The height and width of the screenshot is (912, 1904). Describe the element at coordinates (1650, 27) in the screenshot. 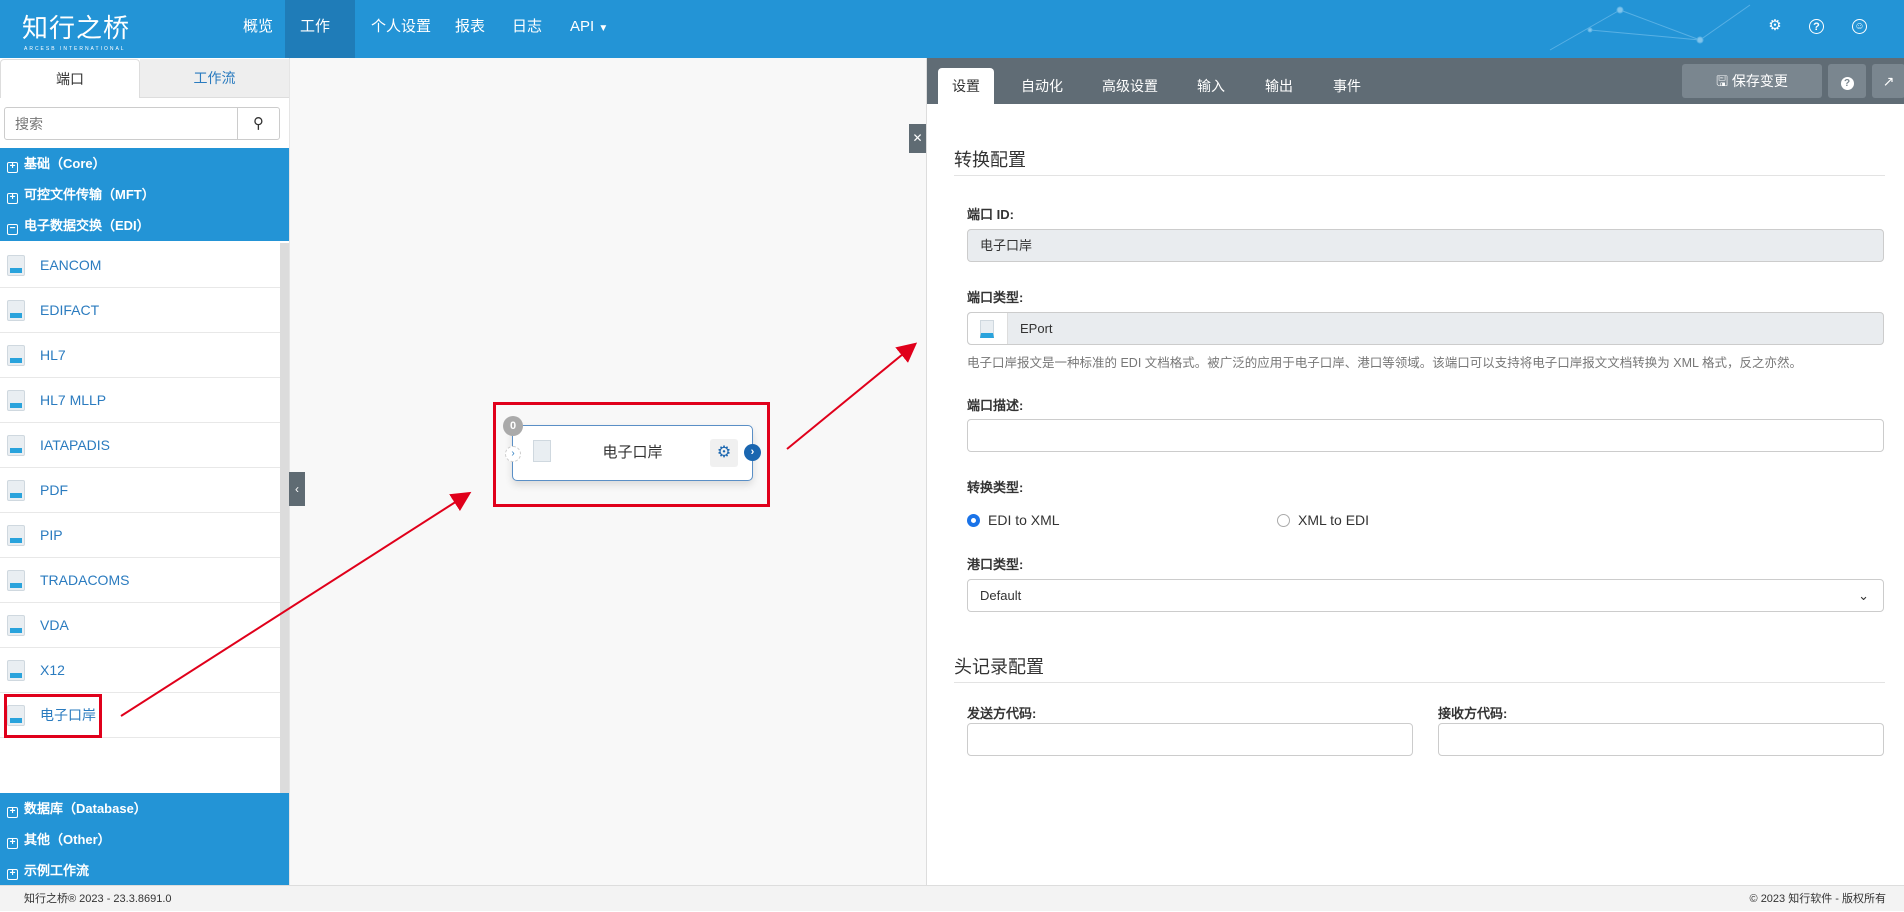

I see `network-decoration` at that location.